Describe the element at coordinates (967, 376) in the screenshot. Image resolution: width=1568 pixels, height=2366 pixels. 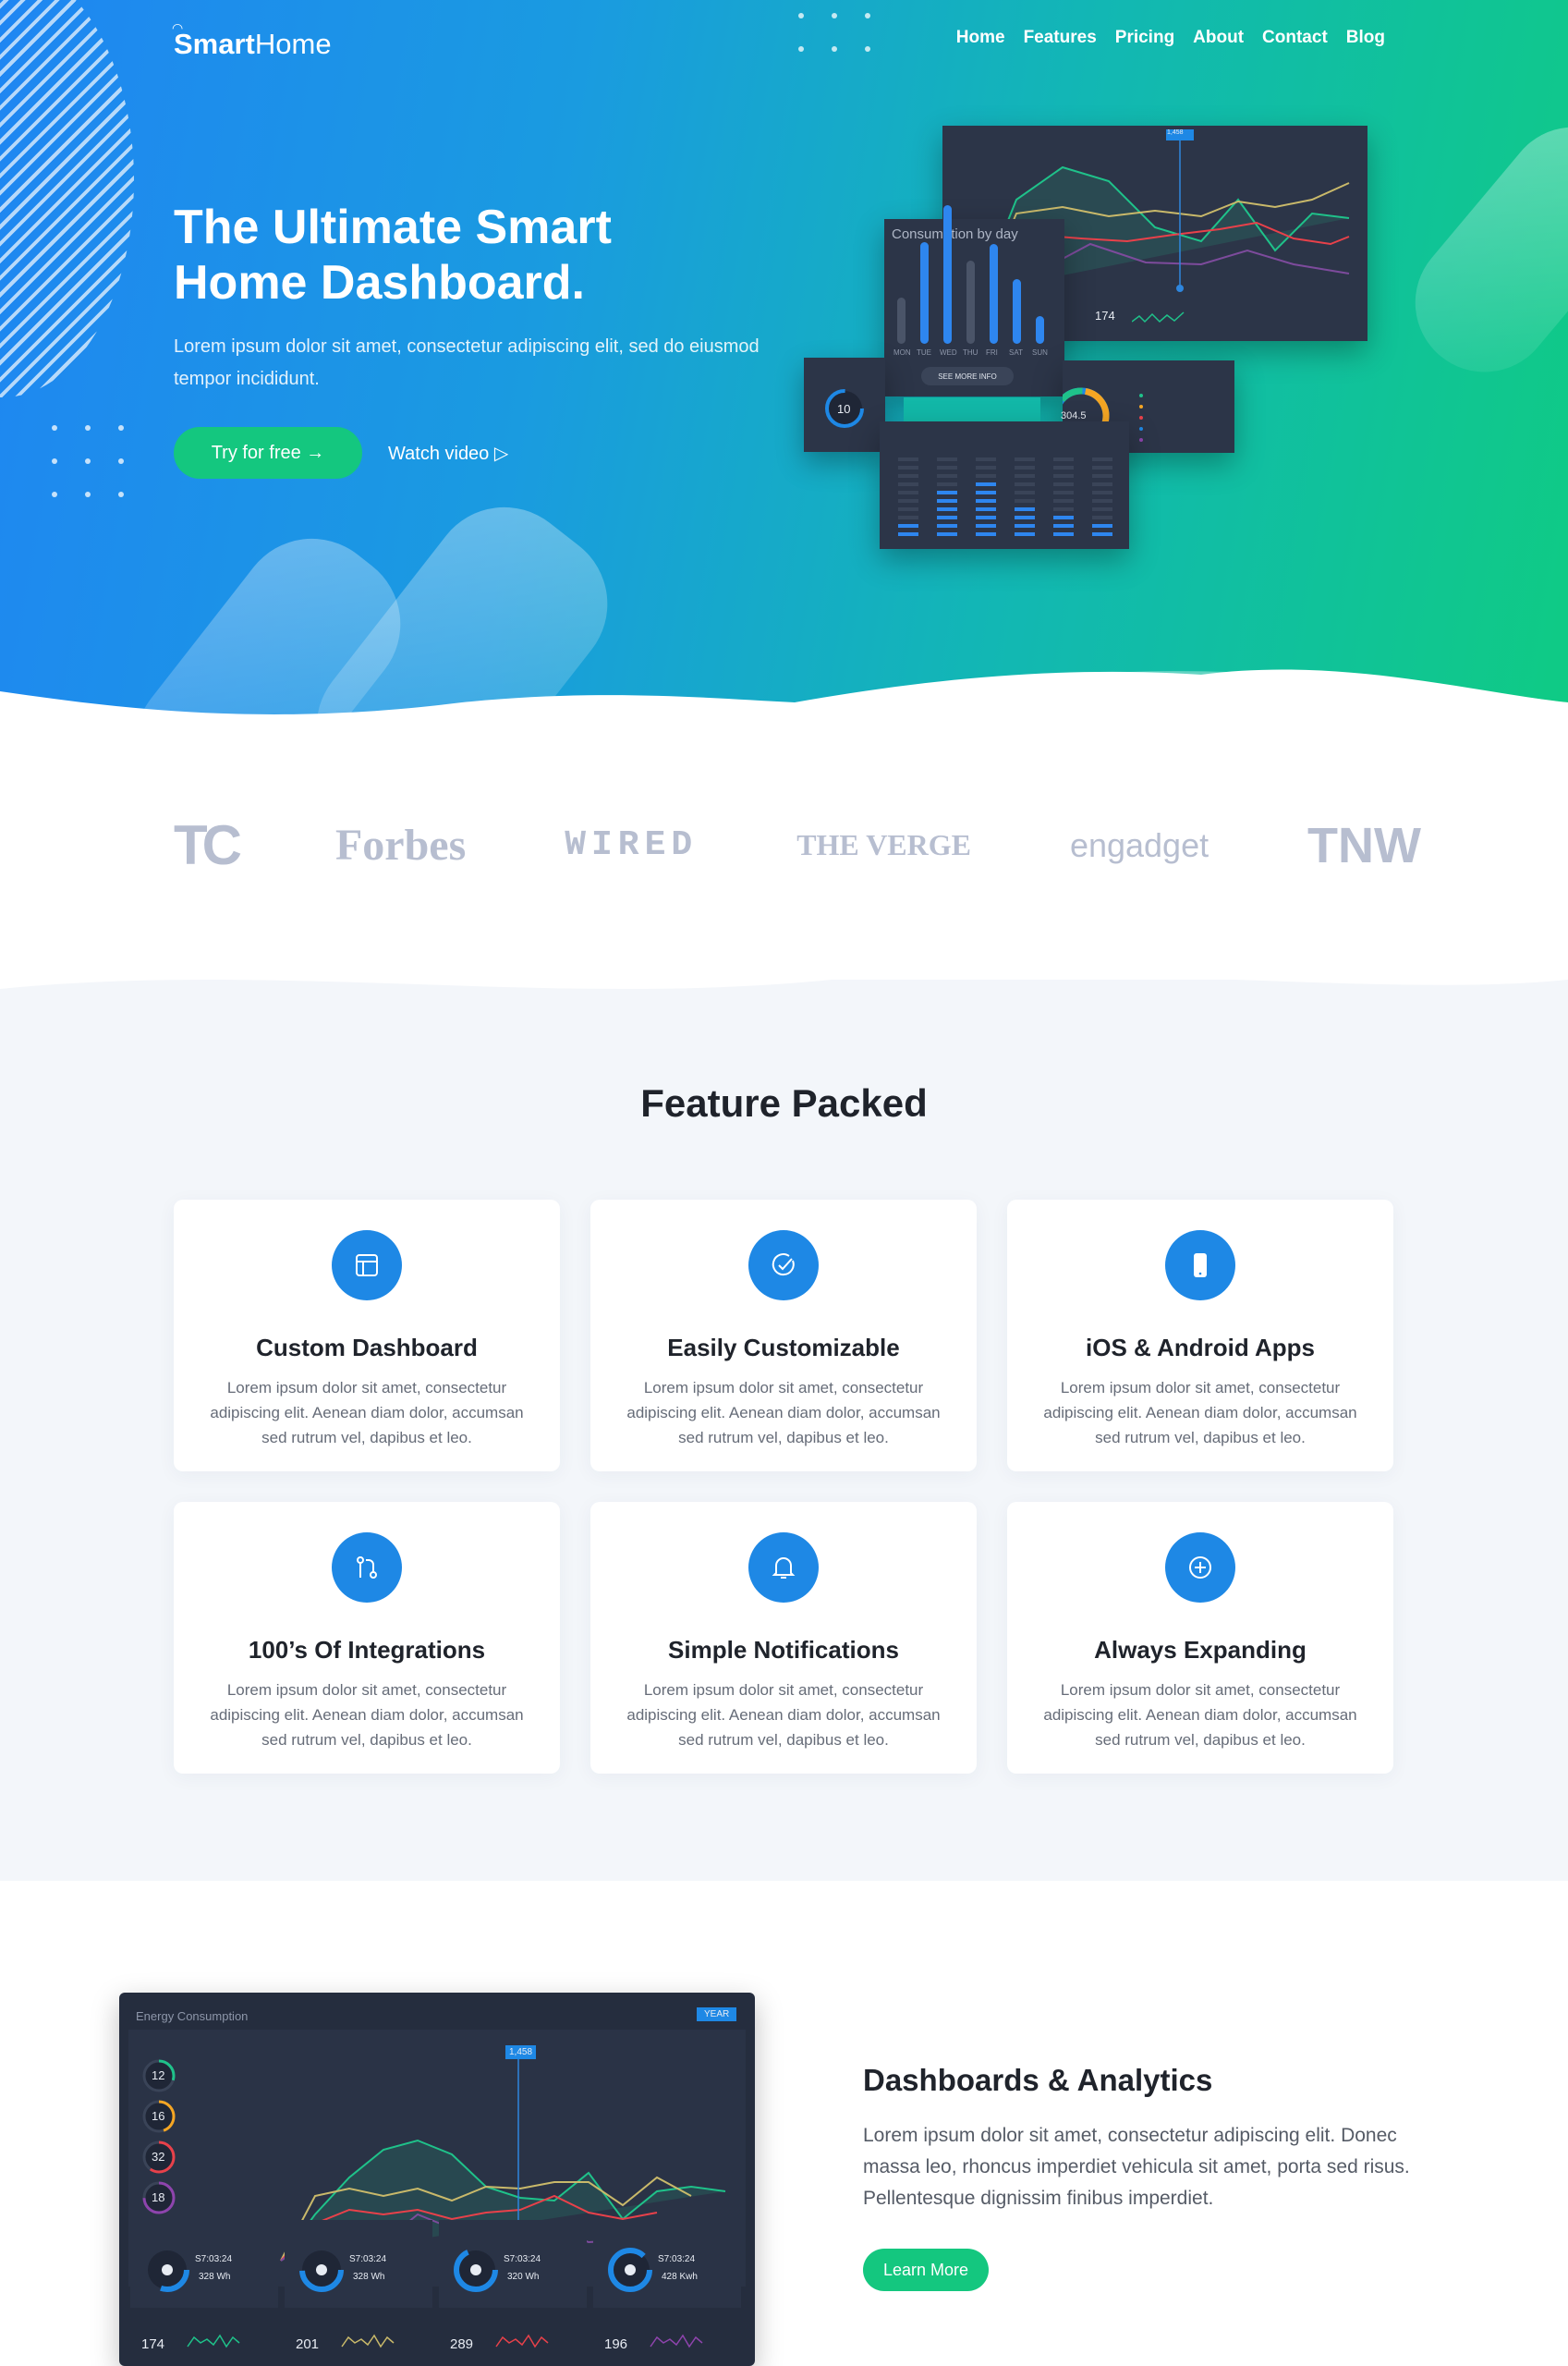
I see `see-more-info-button: SEE MORE INFO` at that location.